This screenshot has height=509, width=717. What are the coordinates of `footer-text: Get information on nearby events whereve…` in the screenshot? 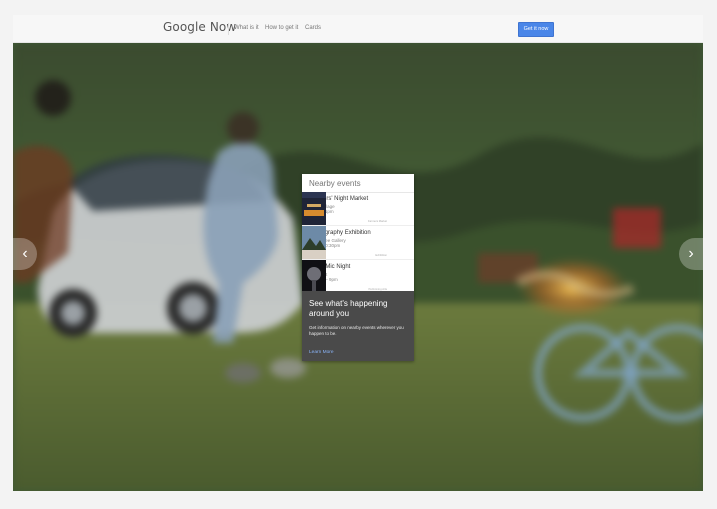 It's located at (356, 330).